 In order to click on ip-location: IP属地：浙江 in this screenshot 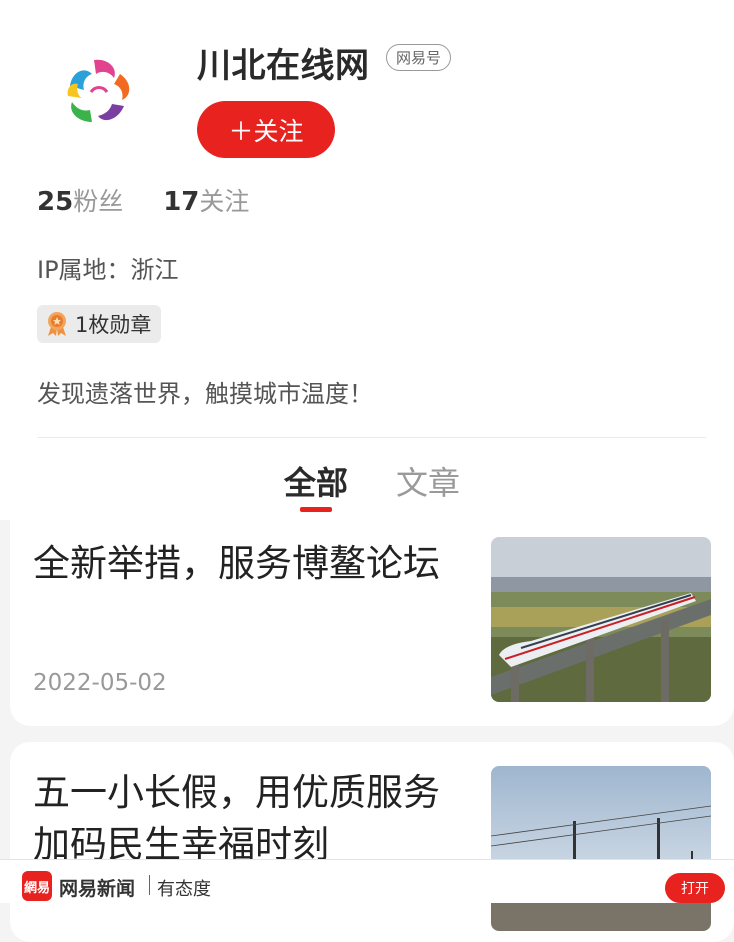, I will do `click(108, 270)`.